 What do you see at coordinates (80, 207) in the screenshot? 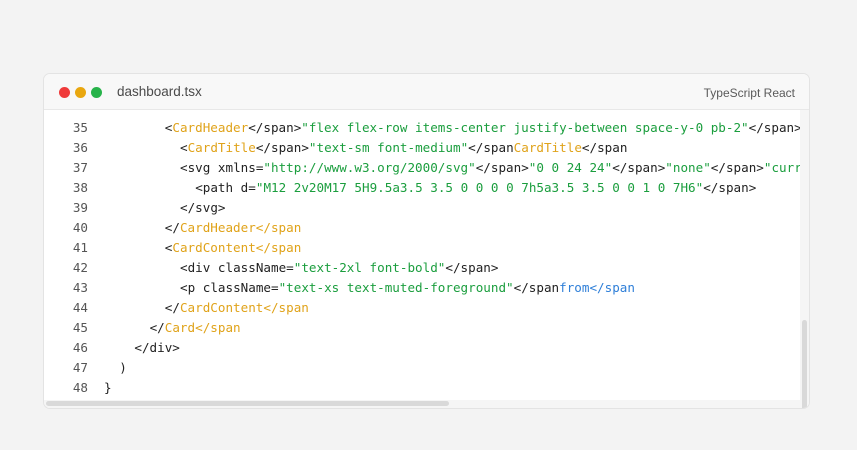
I see `line-number: 39` at bounding box center [80, 207].